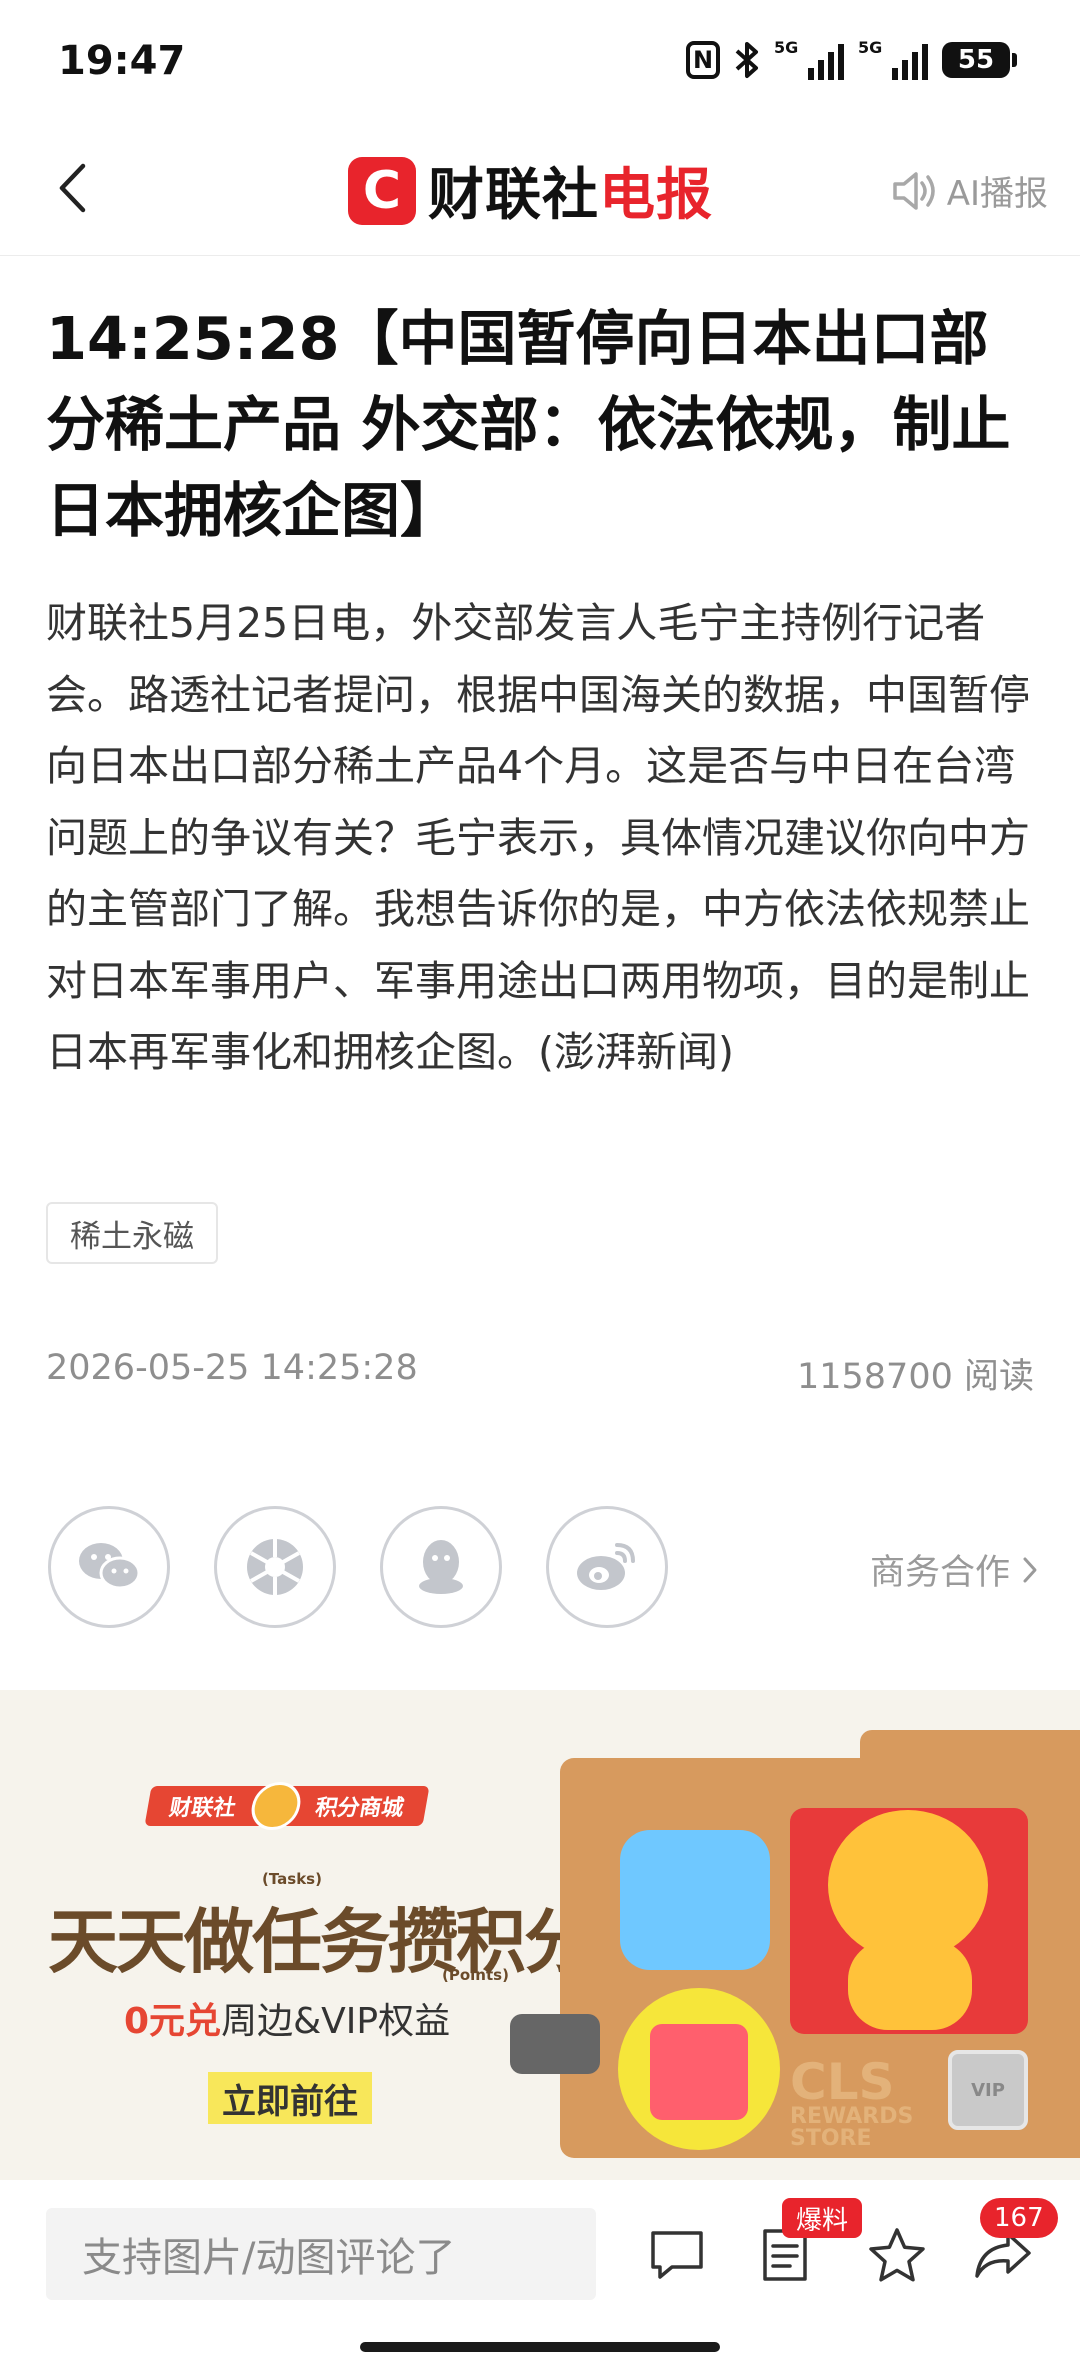  What do you see at coordinates (699, 2072) in the screenshot?
I see `calendar-icon` at bounding box center [699, 2072].